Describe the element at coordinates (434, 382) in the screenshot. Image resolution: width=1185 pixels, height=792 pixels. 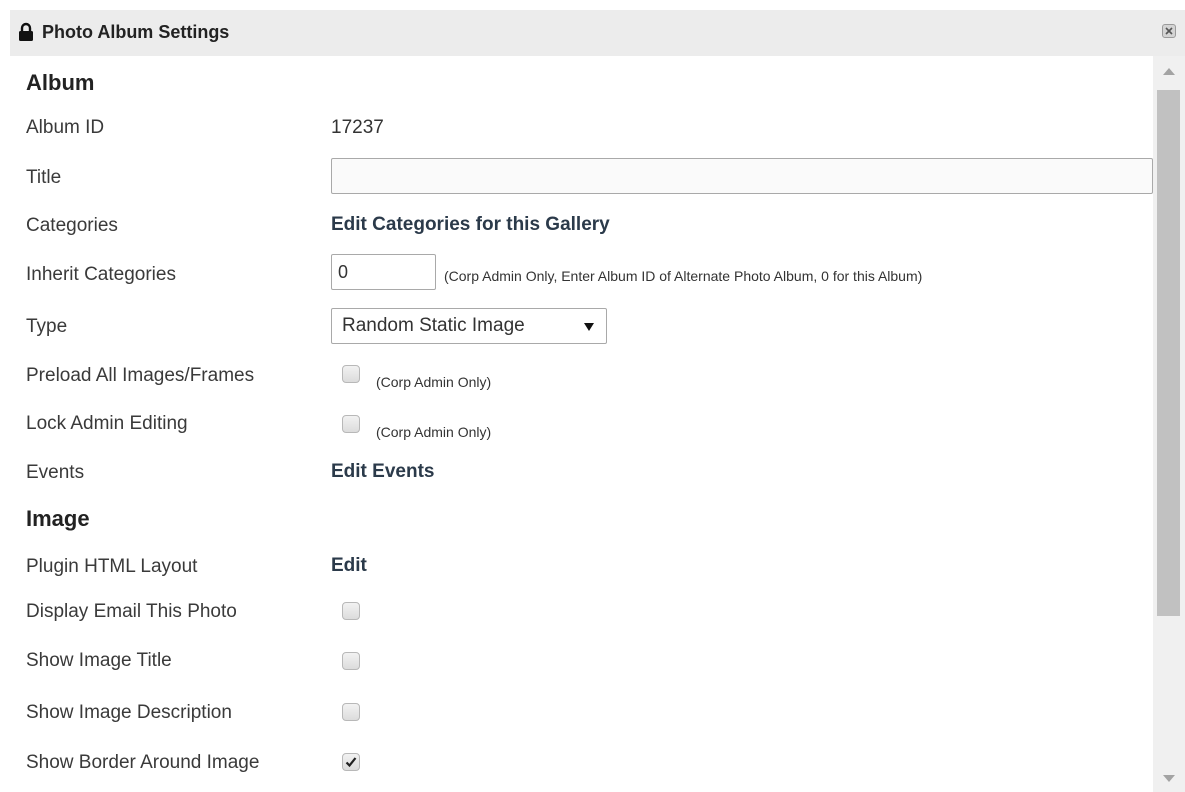
I see `preload-note: (Corp Admin Only)` at that location.